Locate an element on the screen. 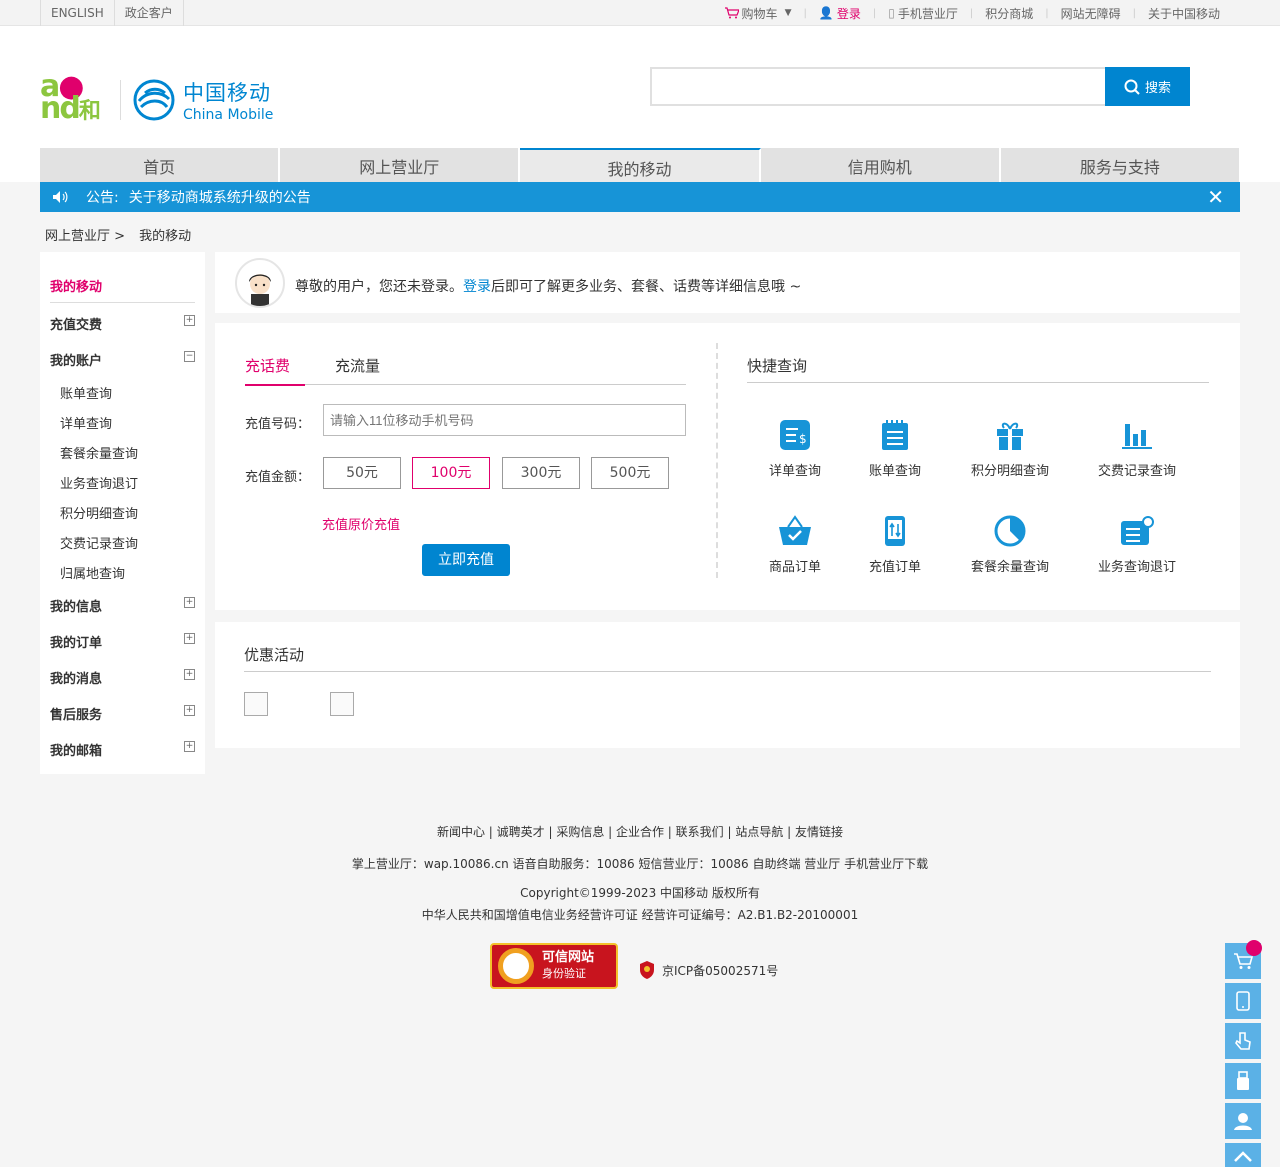 This screenshot has height=1167, width=1280. icp-record: 京ICP备05002571号 is located at coordinates (708, 970).